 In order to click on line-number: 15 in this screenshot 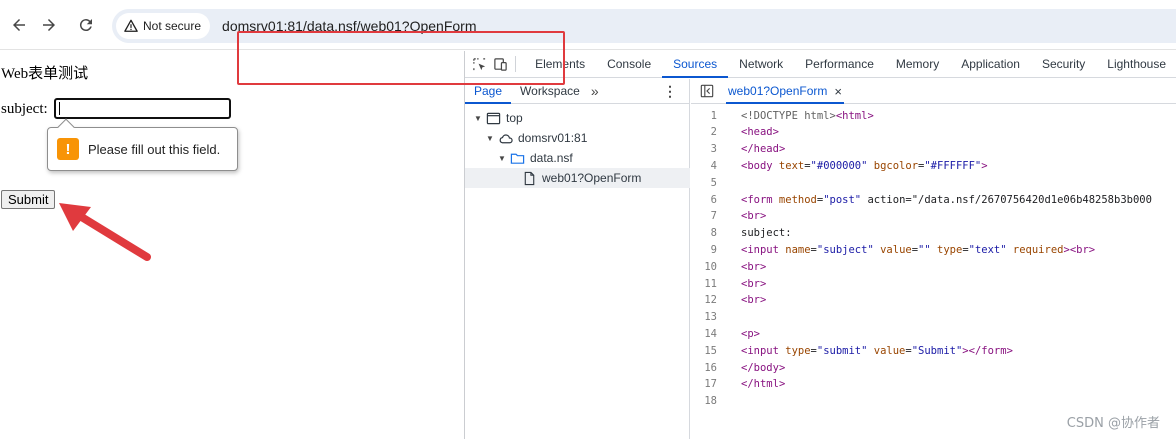, I will do `click(709, 351)`.